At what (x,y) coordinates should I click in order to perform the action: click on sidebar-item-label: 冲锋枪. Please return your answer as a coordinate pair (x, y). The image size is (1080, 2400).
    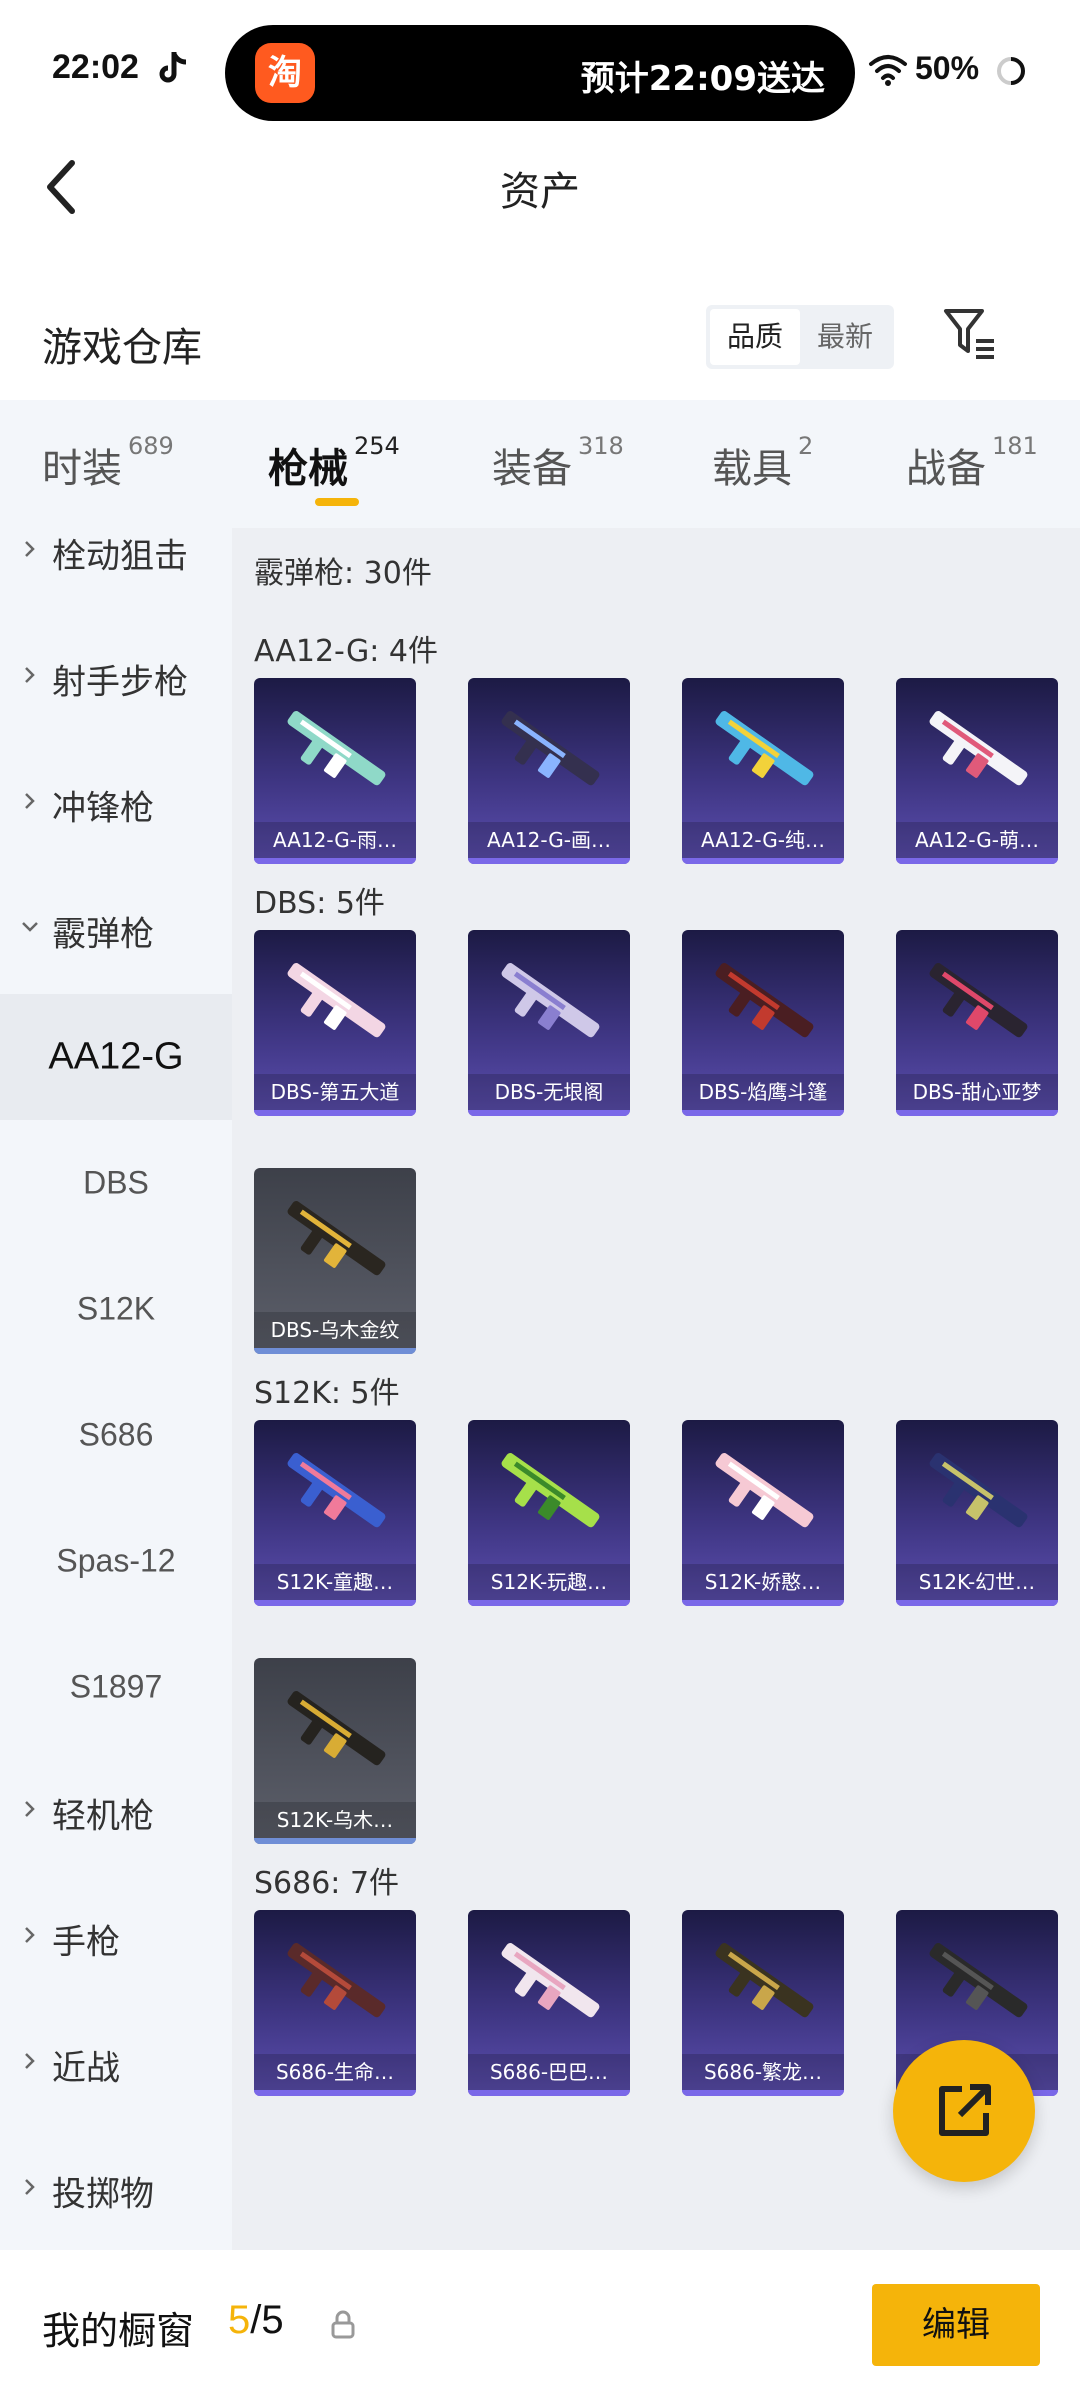
    Looking at the image, I should click on (103, 808).